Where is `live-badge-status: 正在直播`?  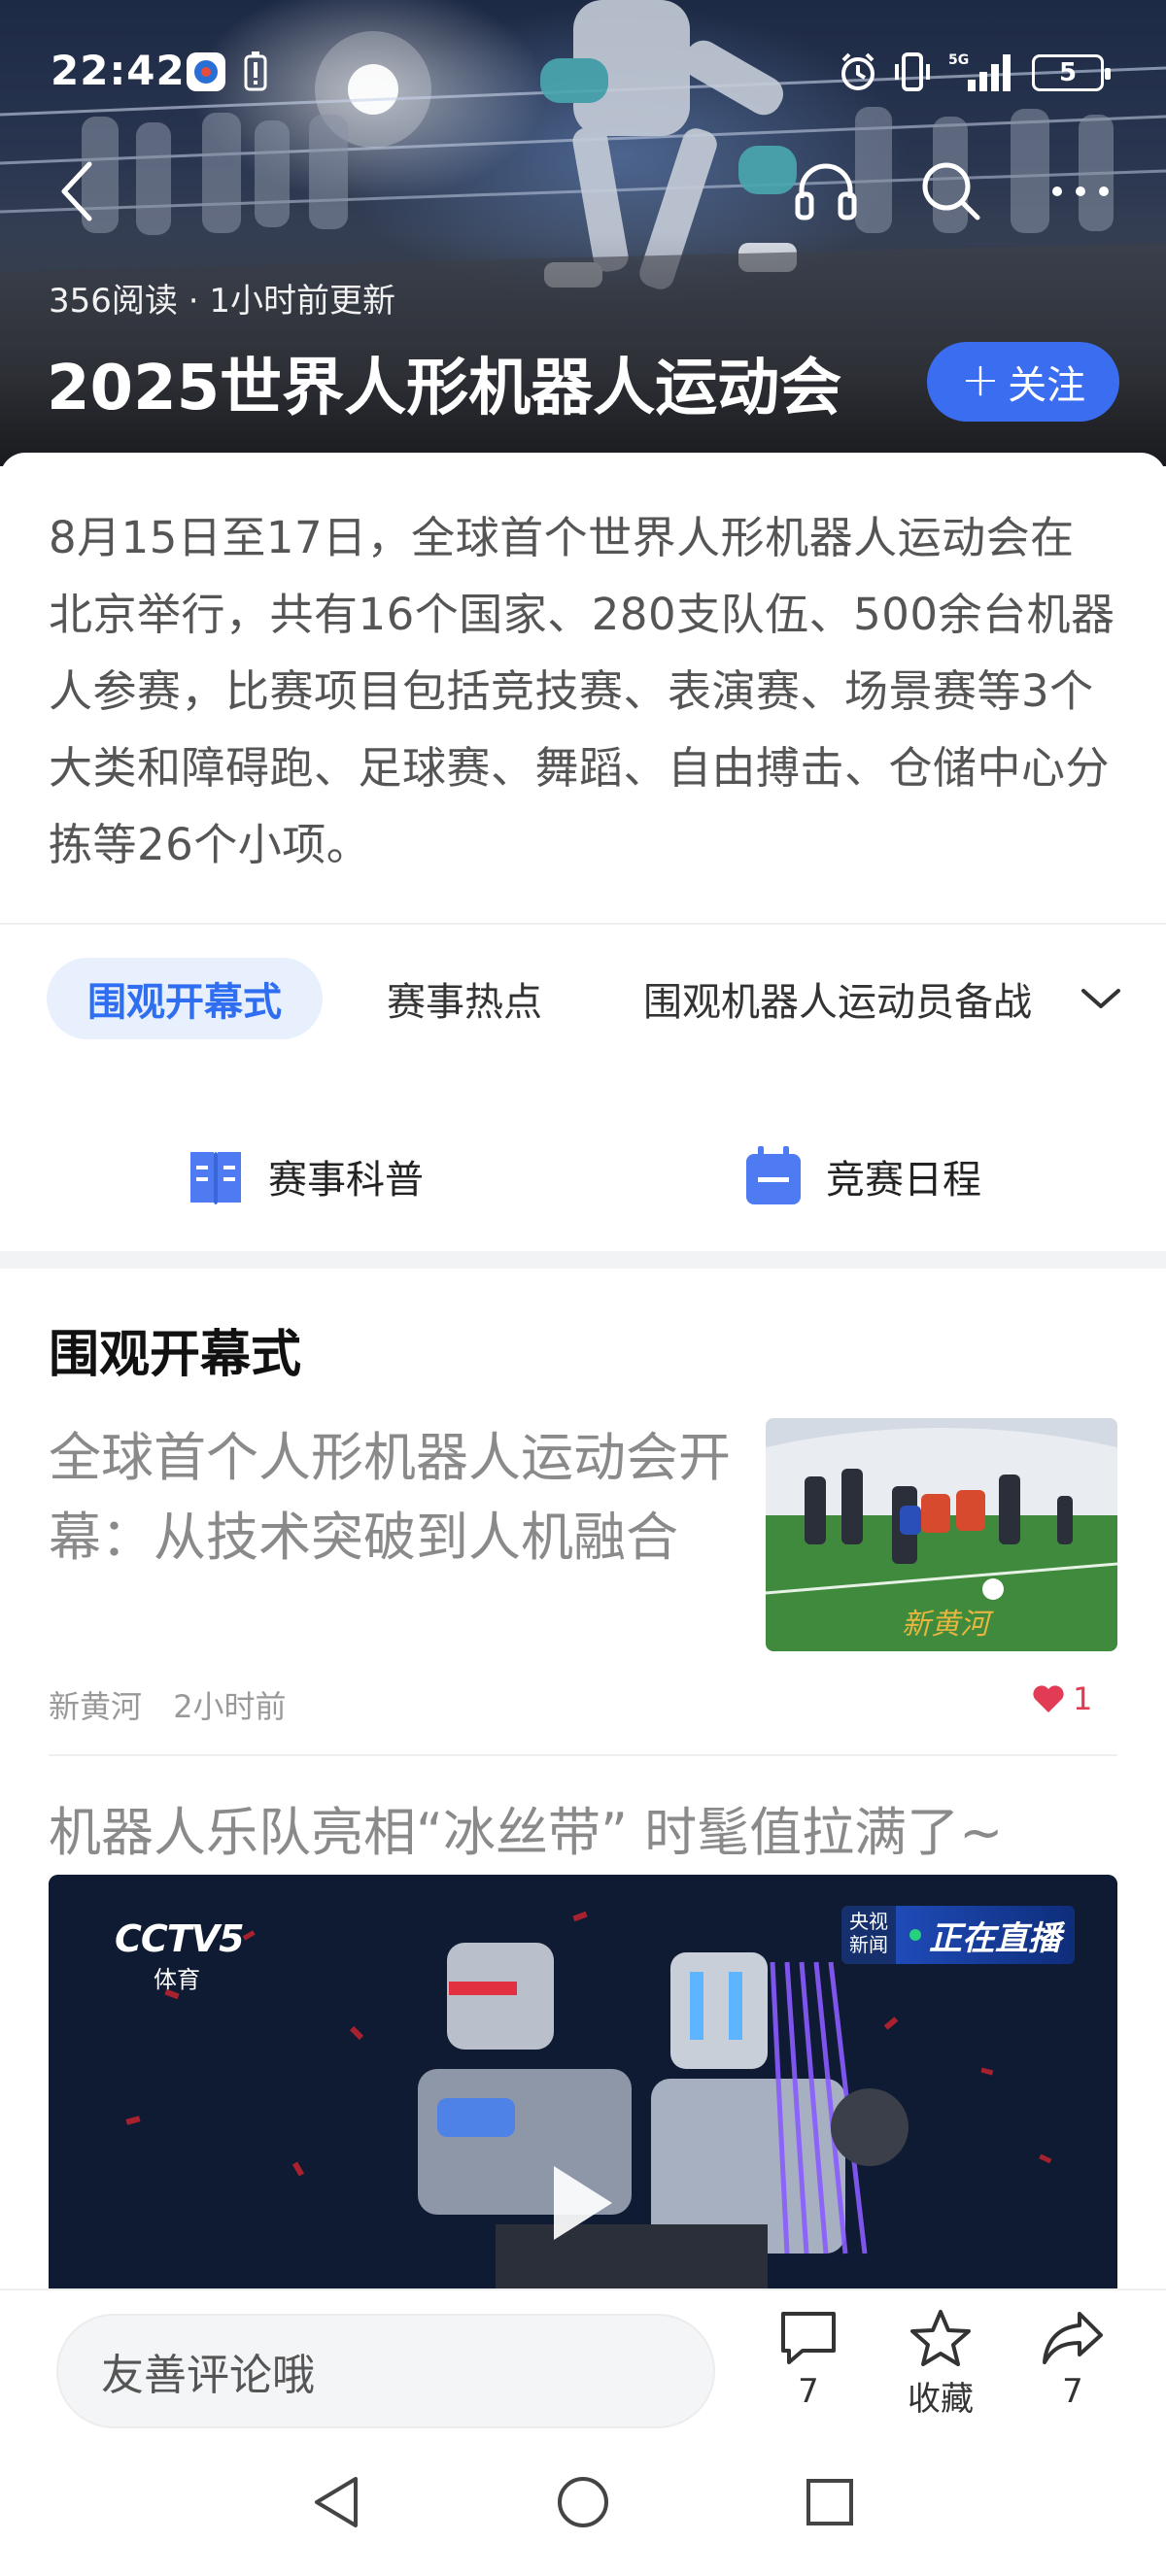 live-badge-status: 正在直播 is located at coordinates (985, 1935).